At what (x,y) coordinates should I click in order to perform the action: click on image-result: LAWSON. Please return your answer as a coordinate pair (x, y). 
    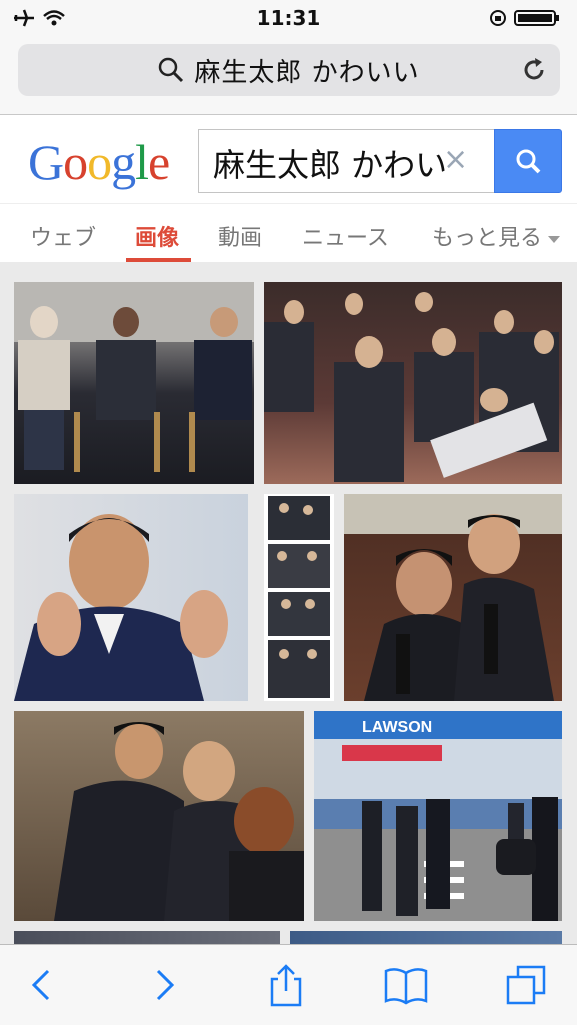
    Looking at the image, I should click on (438, 816).